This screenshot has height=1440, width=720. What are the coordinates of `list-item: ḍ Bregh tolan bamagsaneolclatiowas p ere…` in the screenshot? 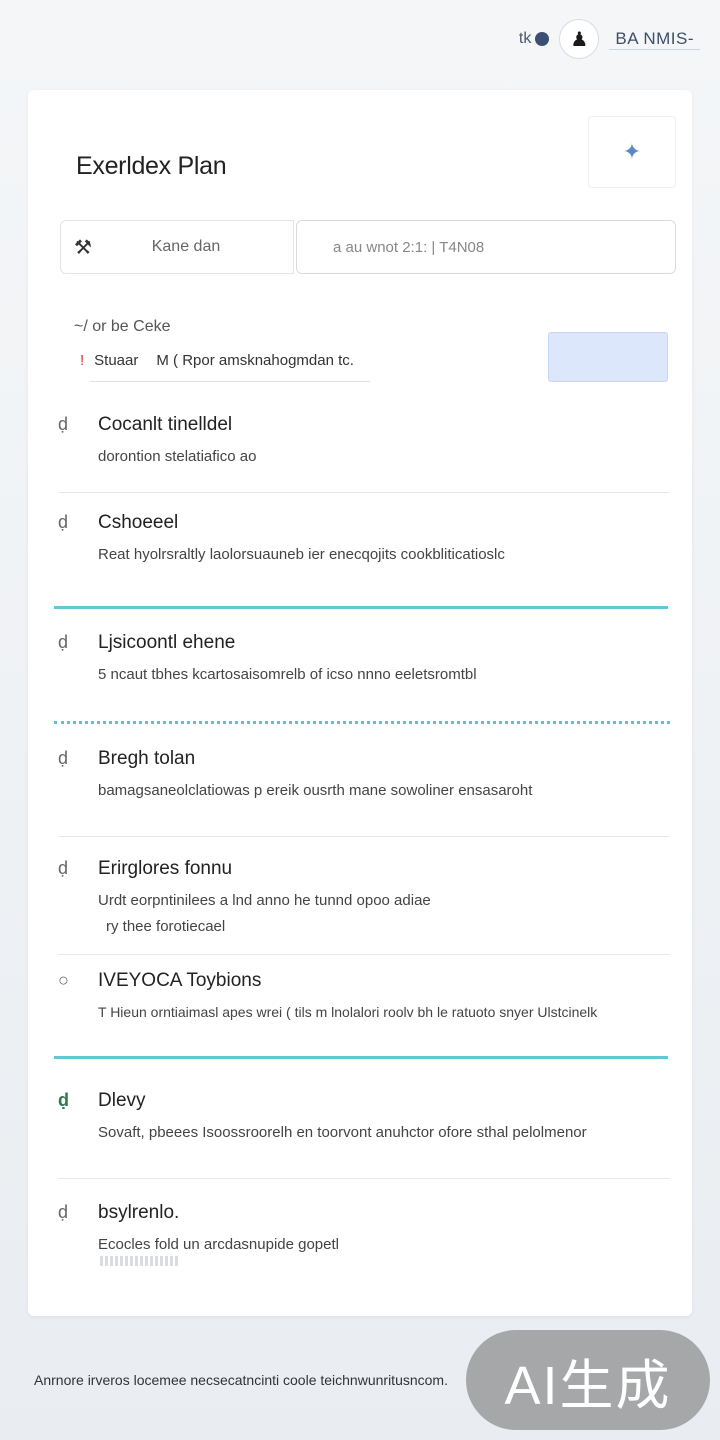 It's located at (364, 778).